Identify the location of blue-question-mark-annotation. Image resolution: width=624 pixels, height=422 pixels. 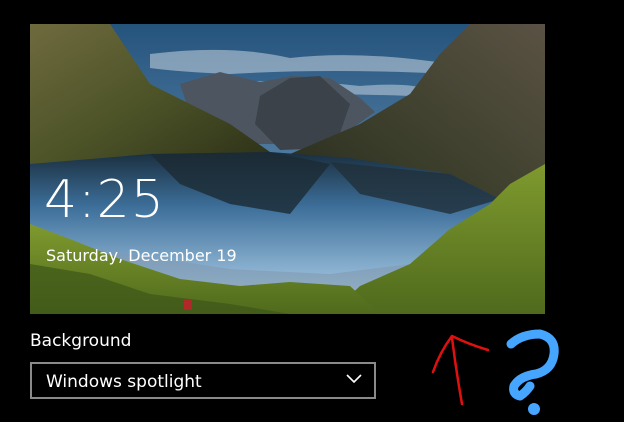
(532, 372).